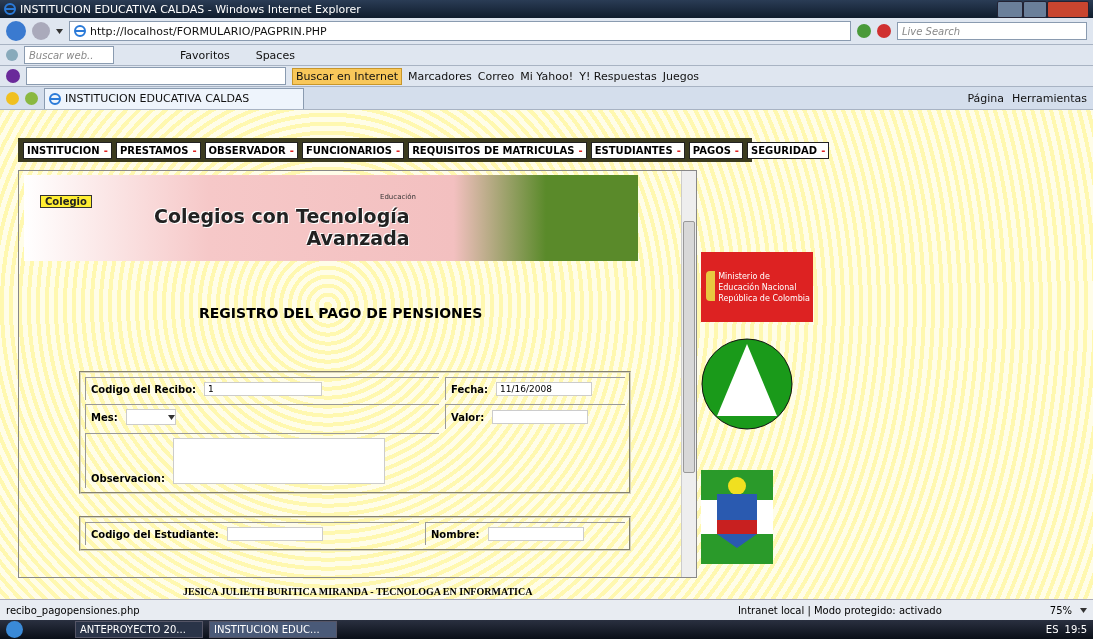 The image size is (1093, 639). I want to click on form-cell: Codigo del Recibo: 1, so click(262, 388).